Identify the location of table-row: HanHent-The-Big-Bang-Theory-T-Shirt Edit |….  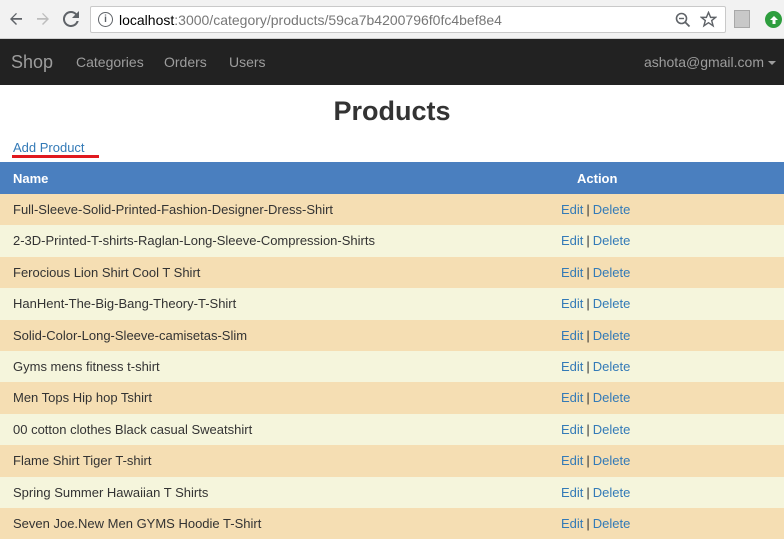
(392, 304).